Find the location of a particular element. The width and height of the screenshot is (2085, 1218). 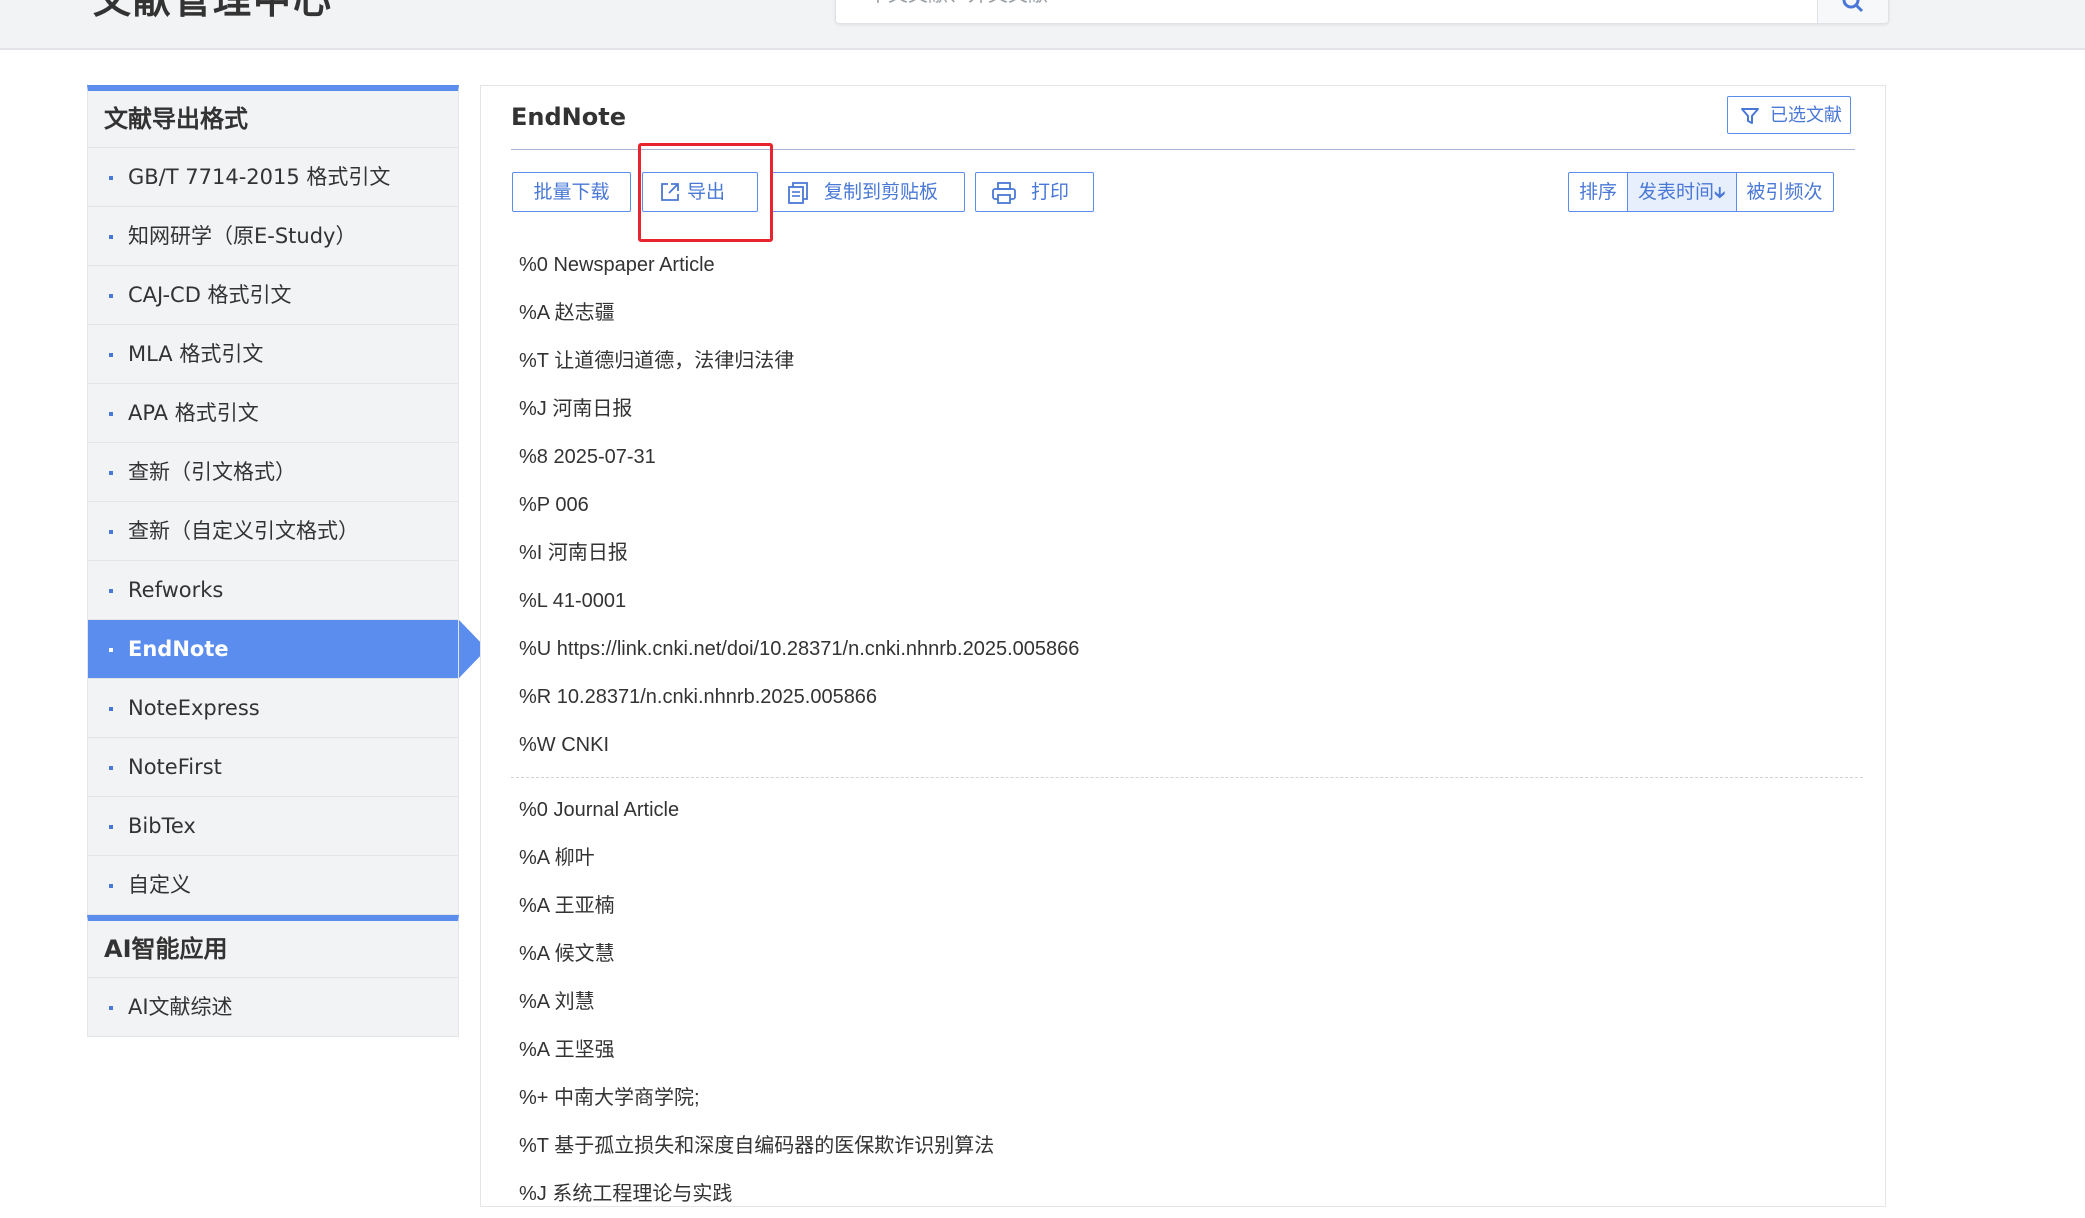

batch-download-button: 批量下载 is located at coordinates (571, 192).